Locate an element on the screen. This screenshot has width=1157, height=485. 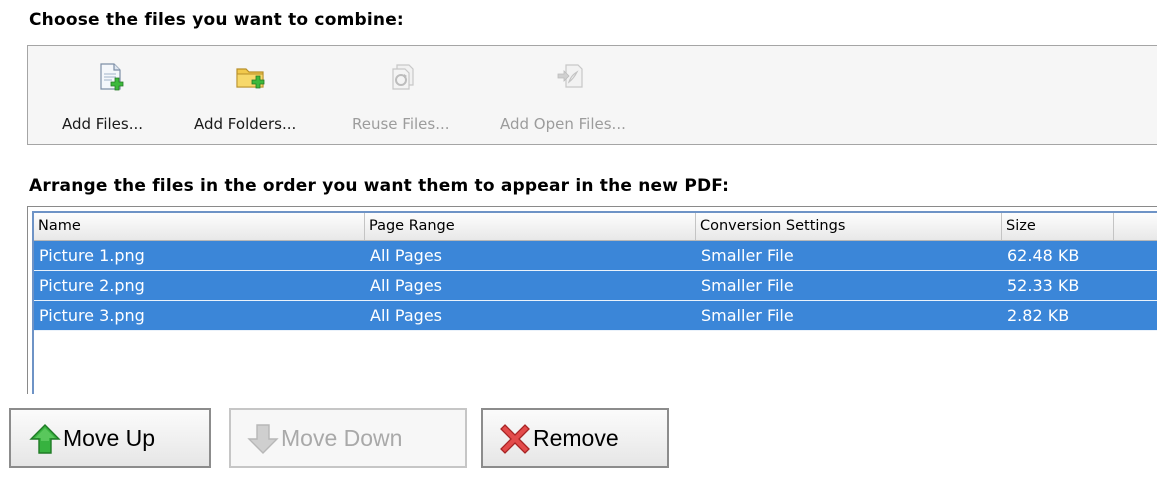
arrow-up-icon is located at coordinates (45, 439).